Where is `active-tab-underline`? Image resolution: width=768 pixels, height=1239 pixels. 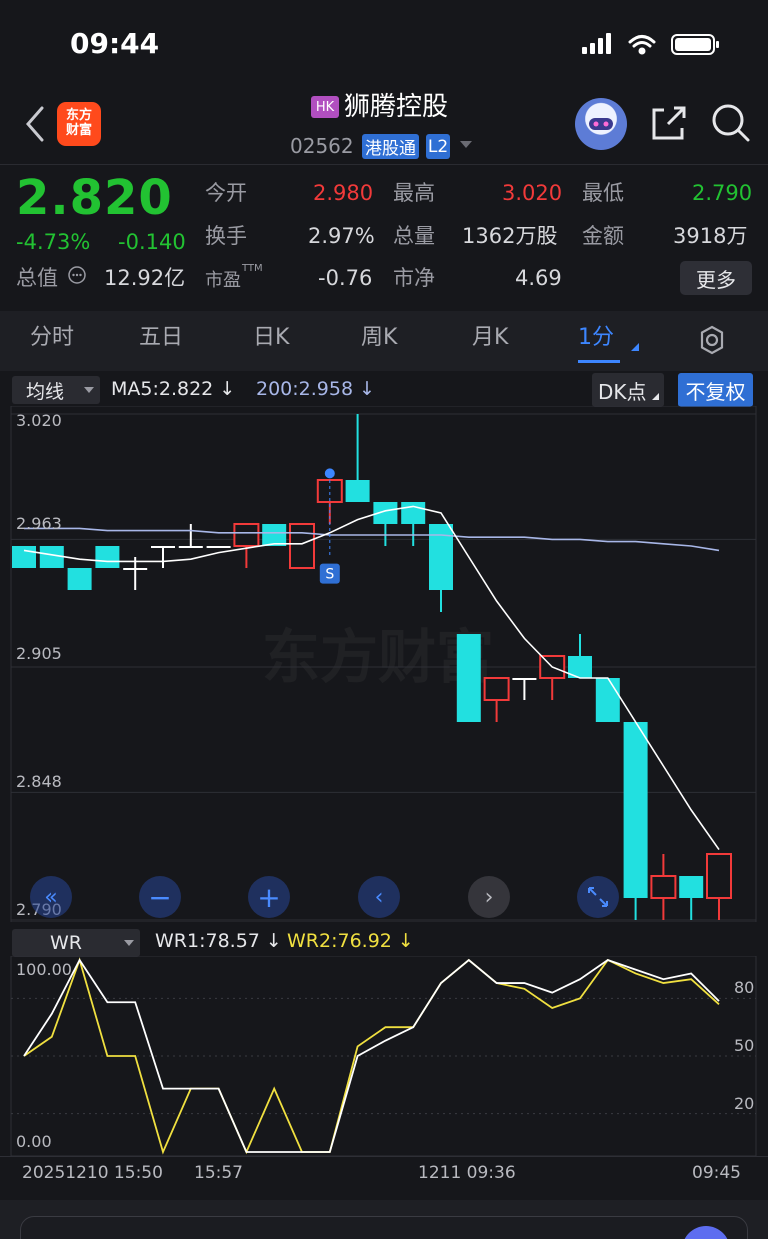 active-tab-underline is located at coordinates (599, 361).